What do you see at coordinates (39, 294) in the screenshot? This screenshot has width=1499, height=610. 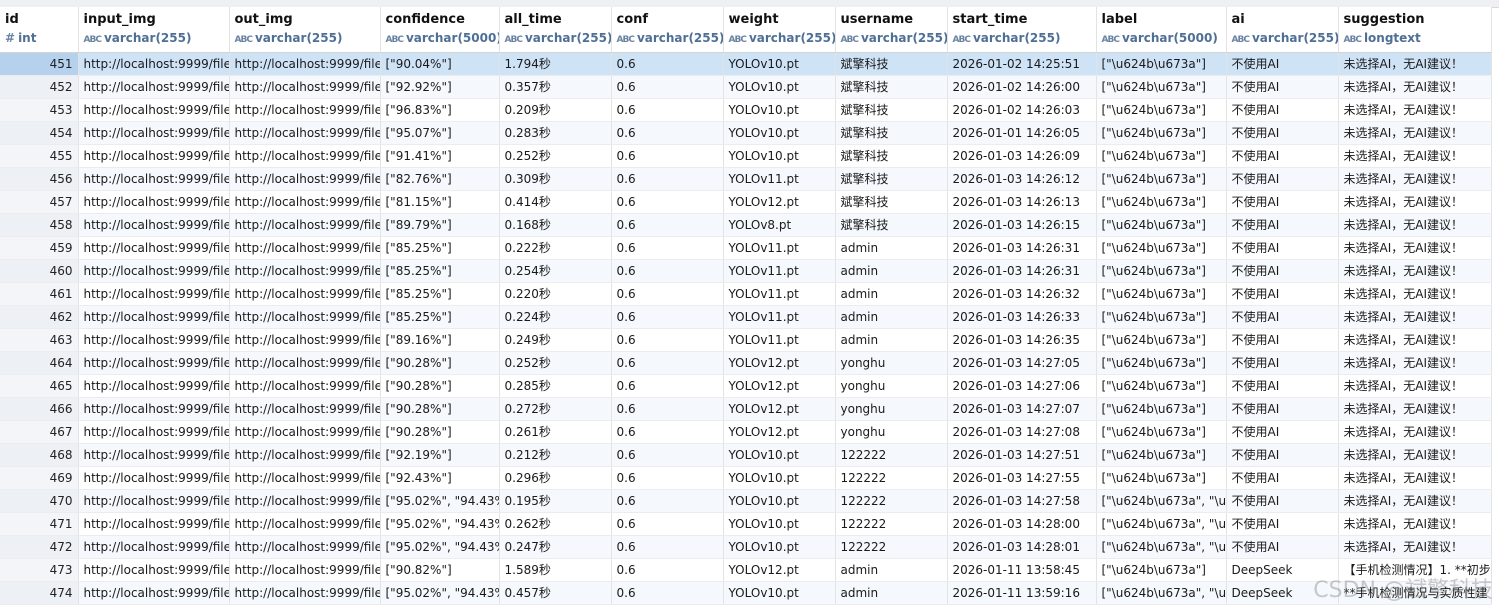 I see `cell-id: 461` at bounding box center [39, 294].